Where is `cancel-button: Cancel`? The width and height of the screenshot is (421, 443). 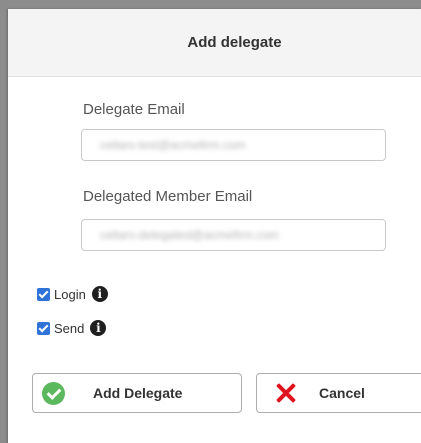 cancel-button: Cancel is located at coordinates (338, 393).